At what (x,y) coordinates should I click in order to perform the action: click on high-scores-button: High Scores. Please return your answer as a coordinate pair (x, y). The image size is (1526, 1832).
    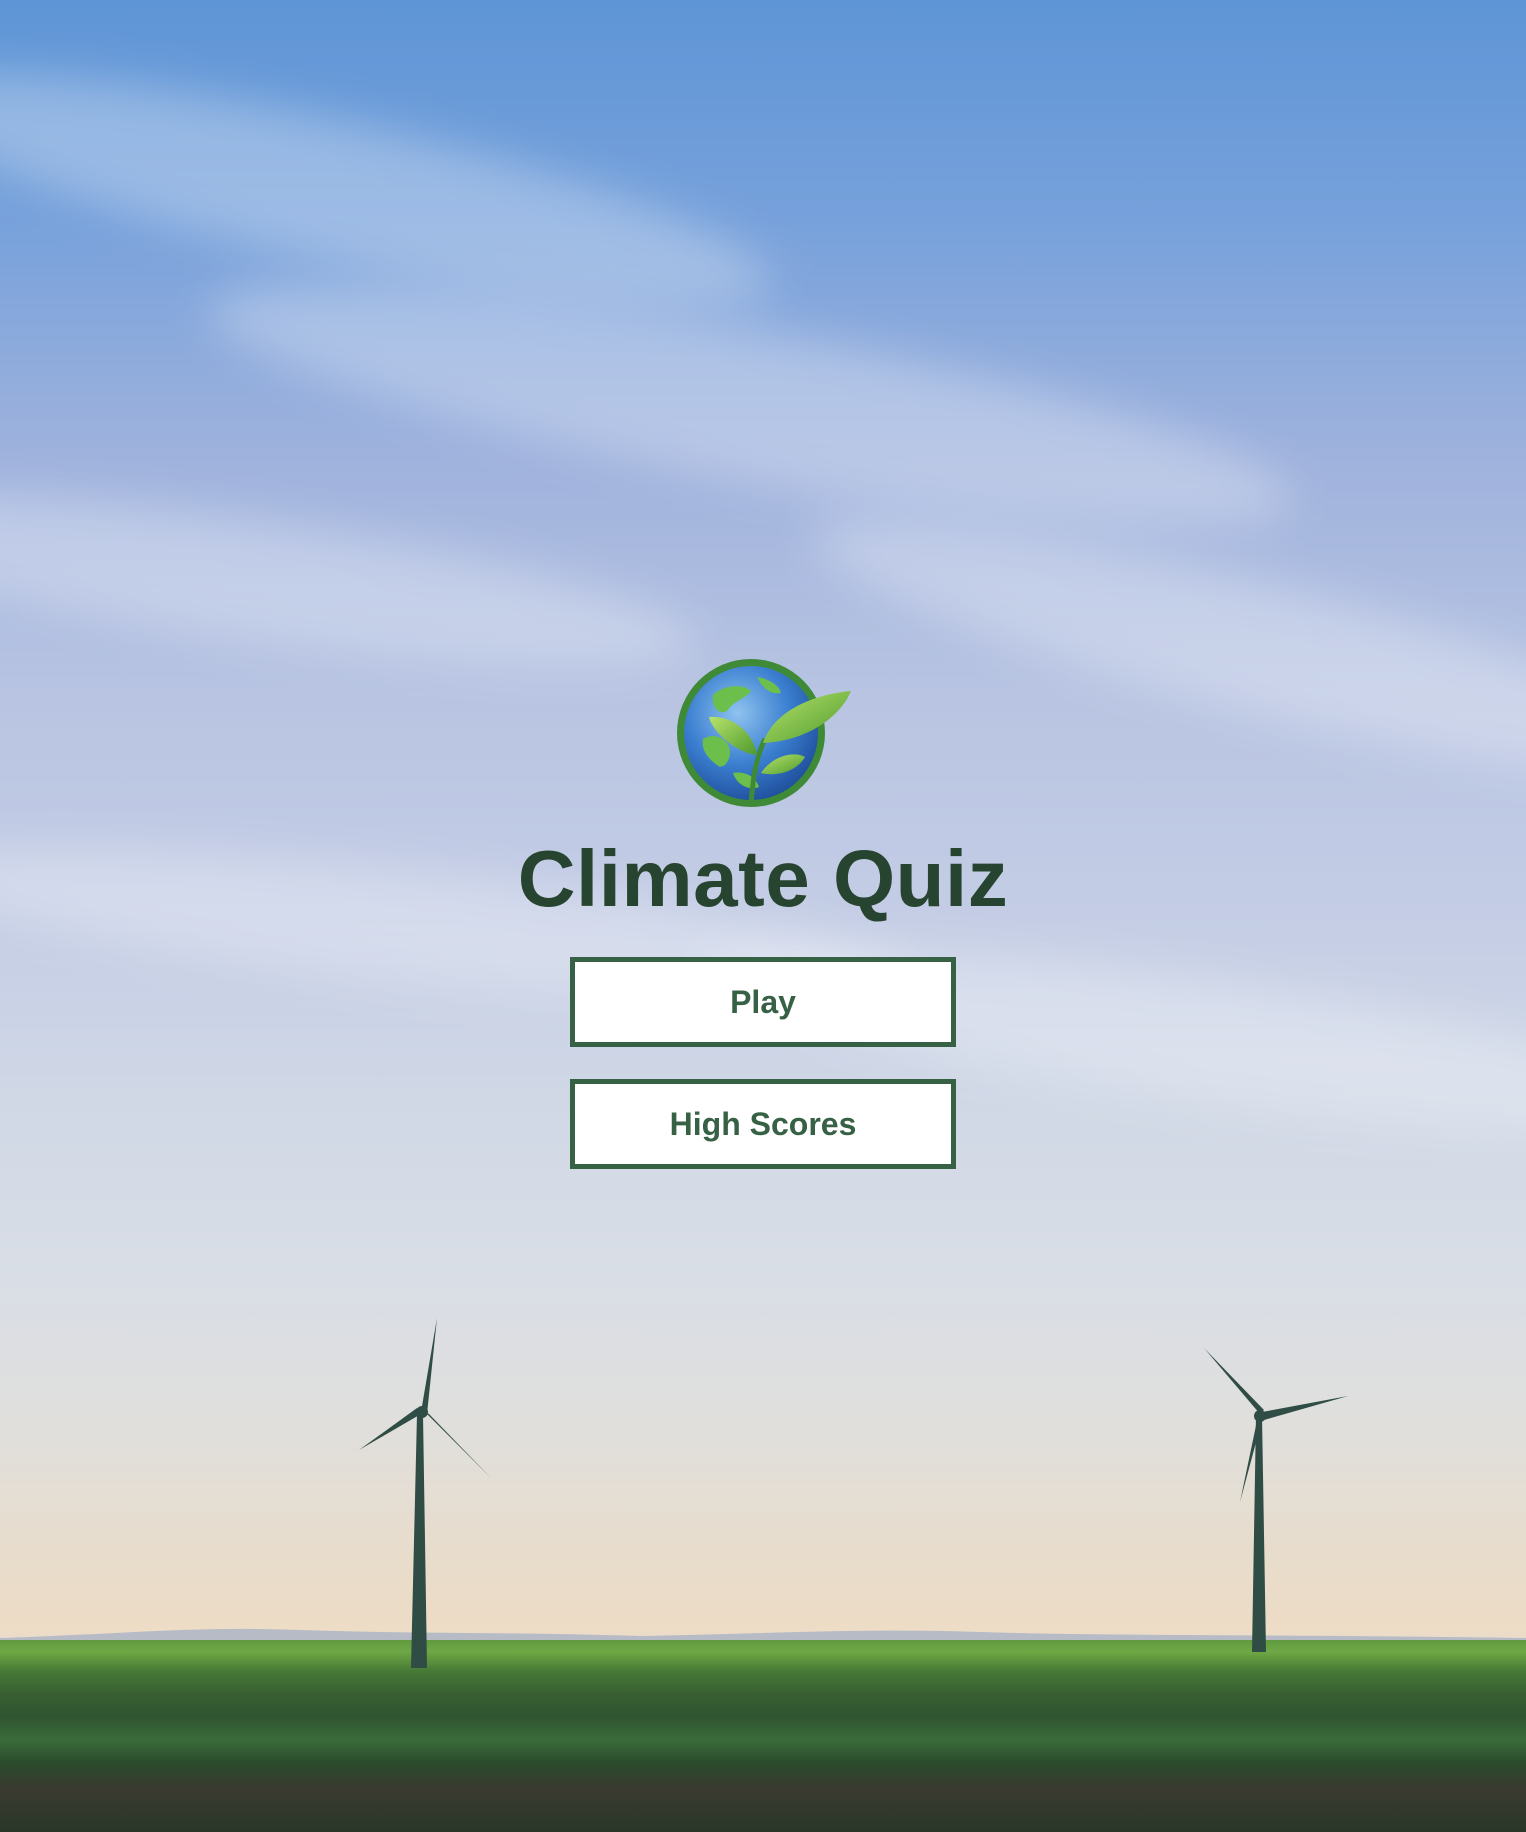
    Looking at the image, I should click on (763, 1124).